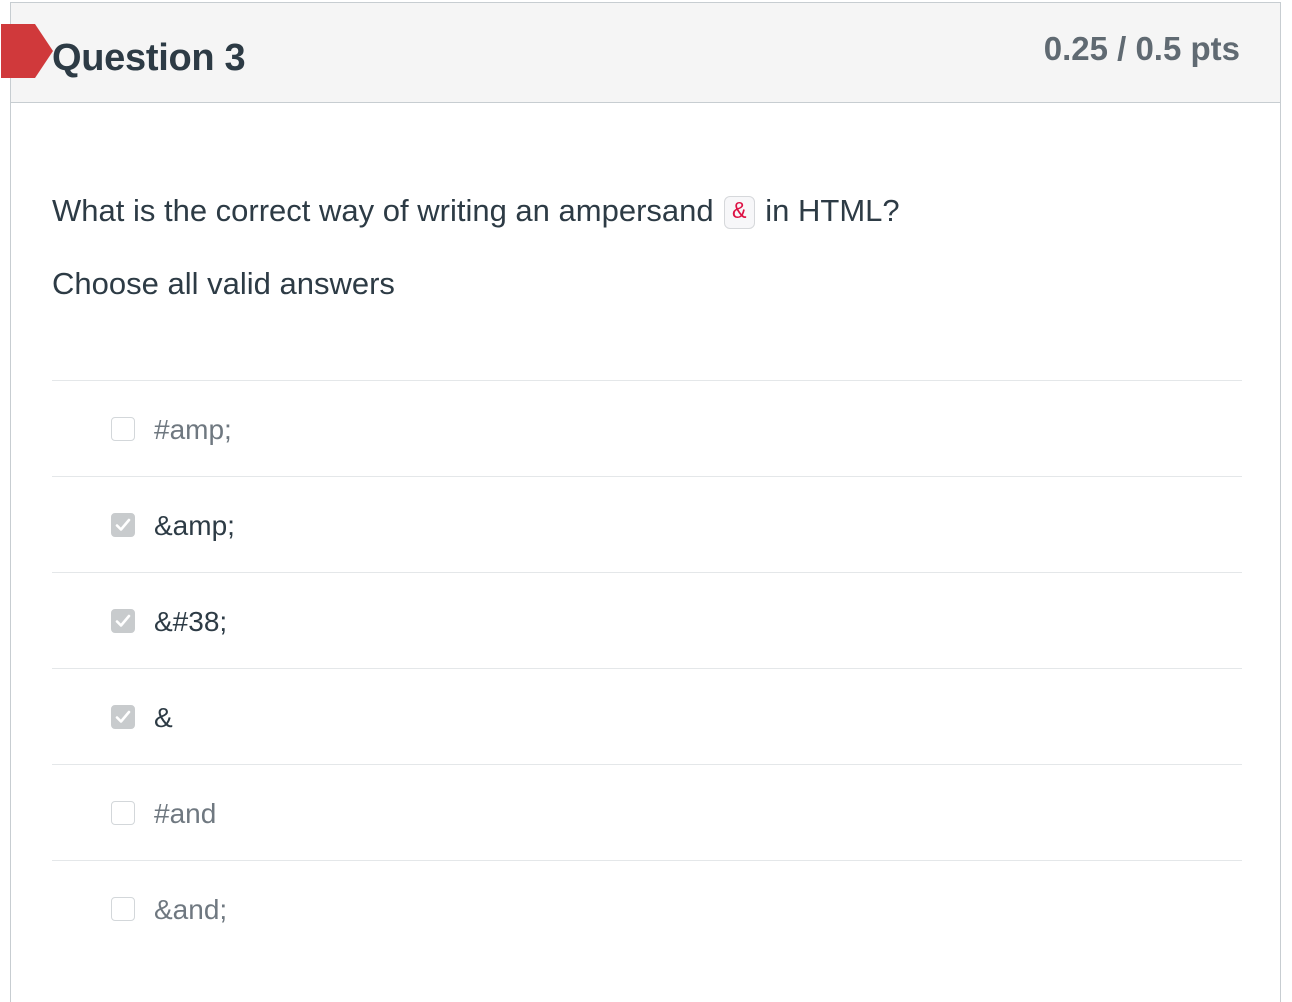 The width and height of the screenshot is (1292, 1002). I want to click on answer-option: &and;, so click(647, 908).